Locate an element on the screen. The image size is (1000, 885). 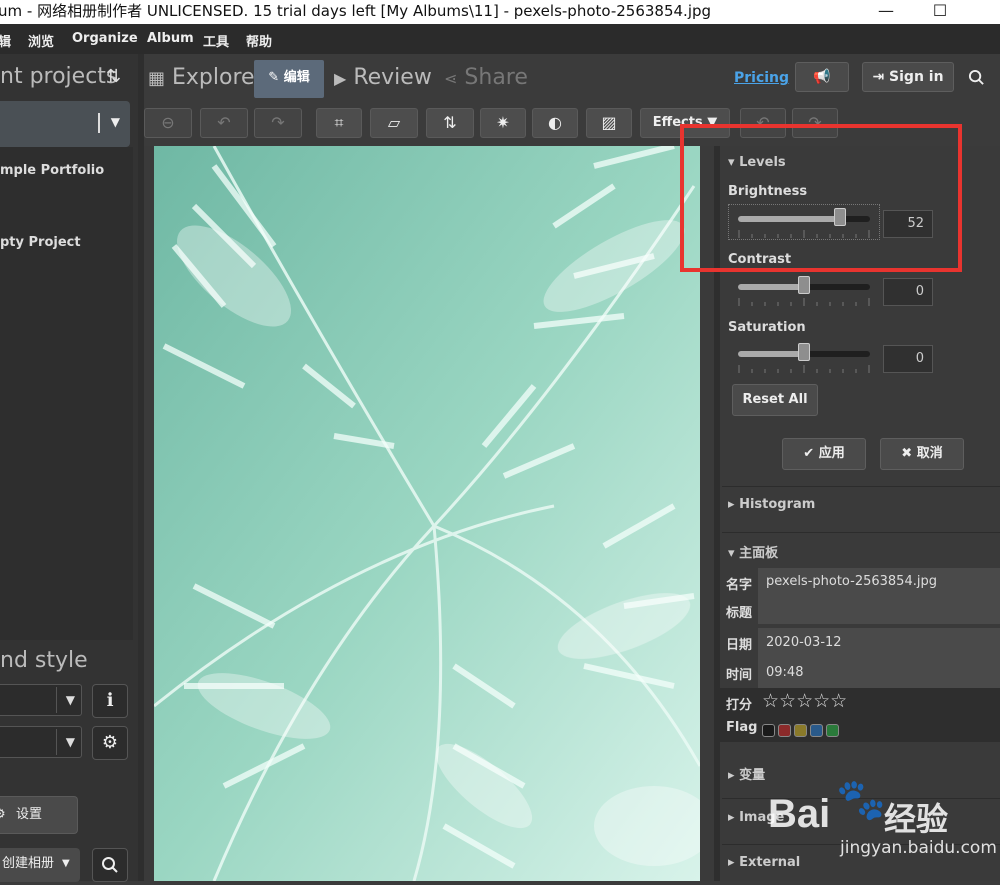
project-item: pty Project is located at coordinates (40, 242).